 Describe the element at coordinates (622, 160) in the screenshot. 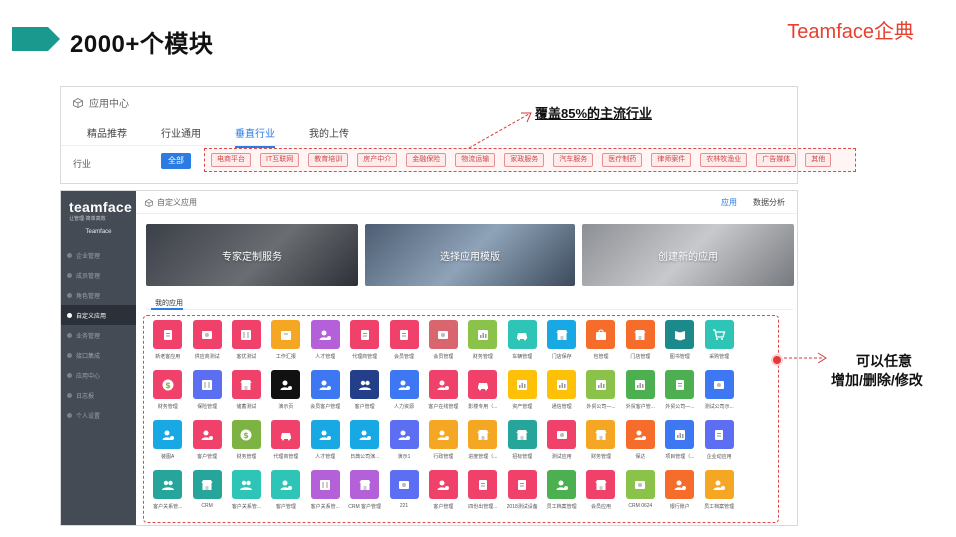

I see `industry-chip: 医疗制药` at that location.